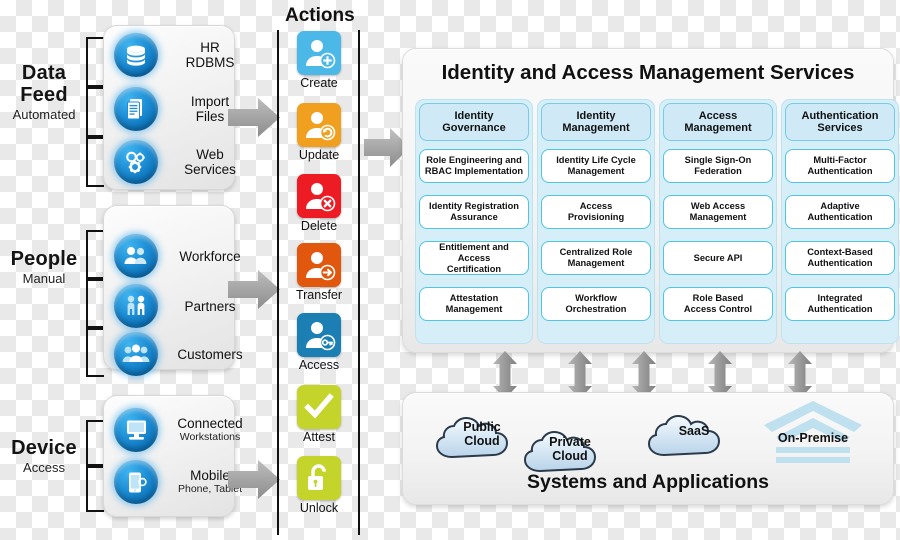 This screenshot has height=540, width=900. I want to click on source-group-label-data-feed: Data Feed Automated, so click(44, 92).